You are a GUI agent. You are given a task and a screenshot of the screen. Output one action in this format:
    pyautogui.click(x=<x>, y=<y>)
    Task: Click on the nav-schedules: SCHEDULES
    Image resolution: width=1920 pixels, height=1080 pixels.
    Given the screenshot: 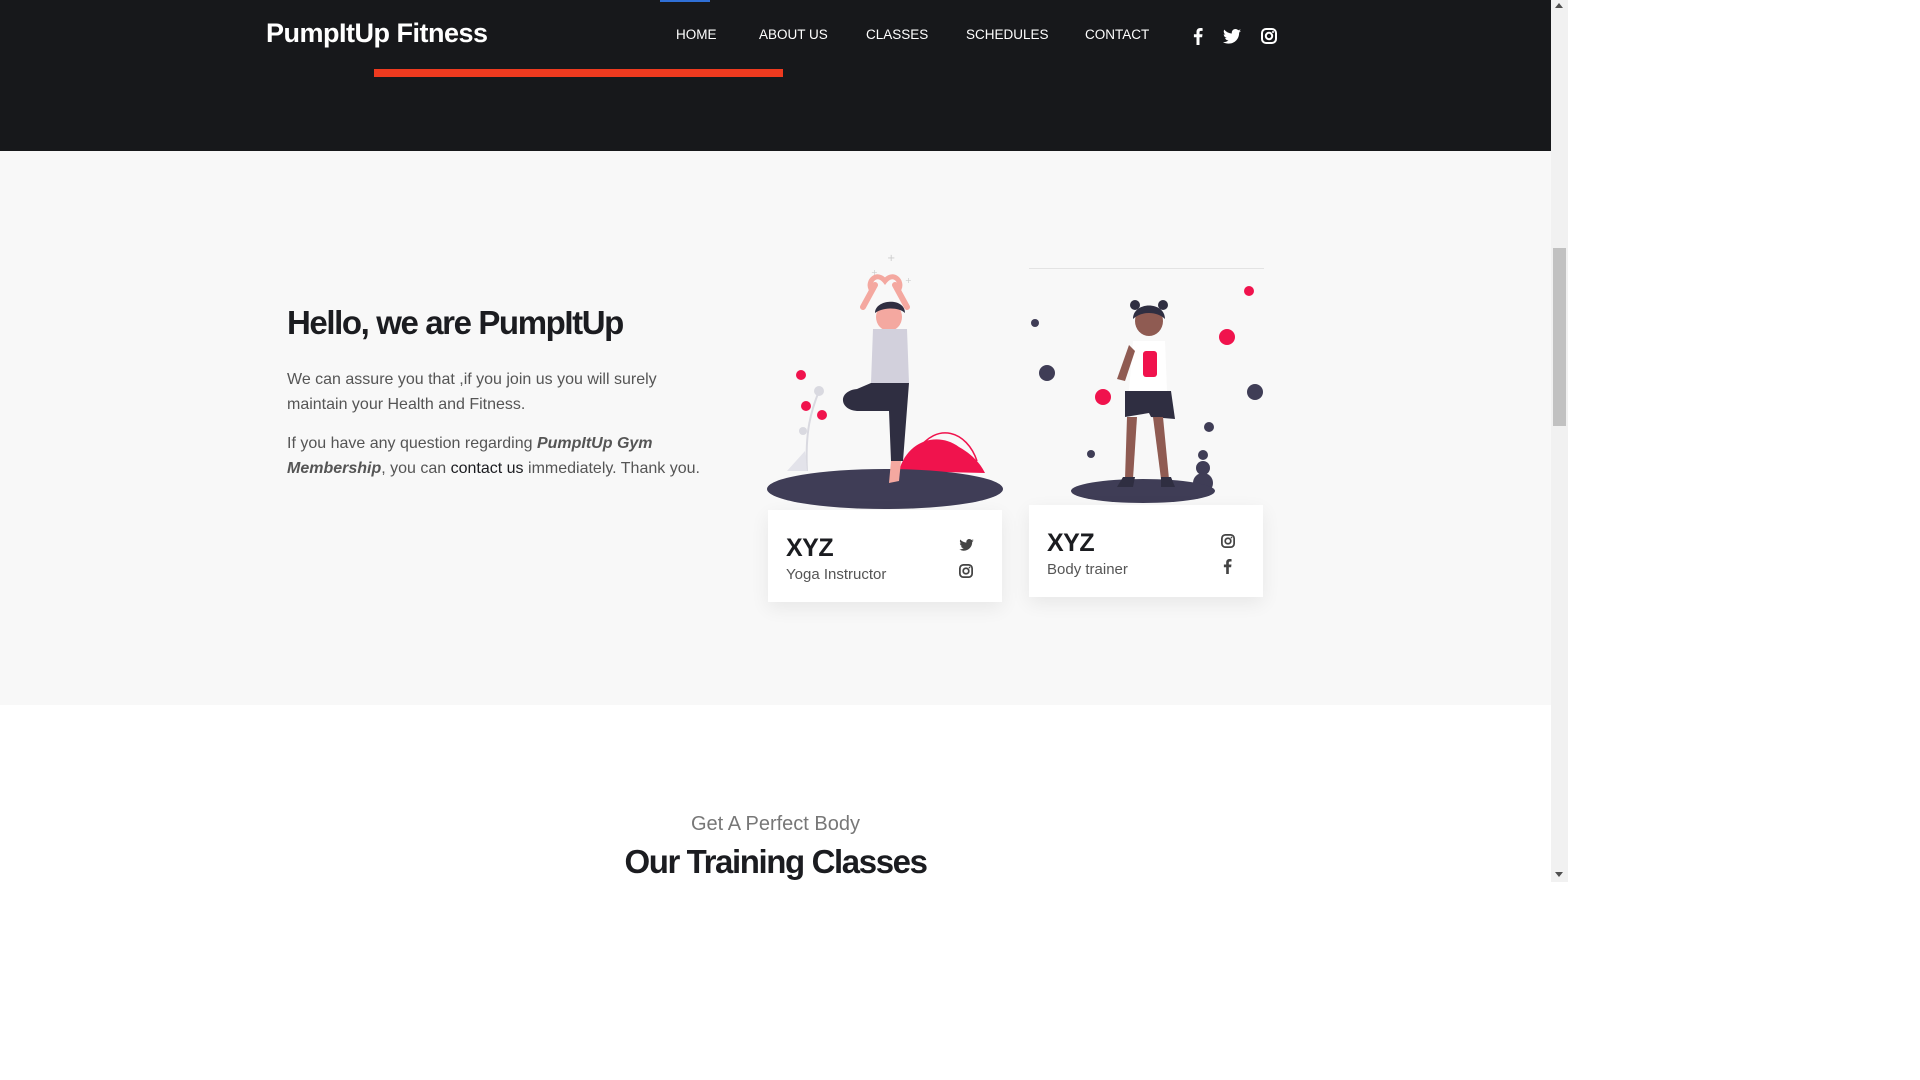 What is the action you would take?
    pyautogui.click(x=1007, y=34)
    